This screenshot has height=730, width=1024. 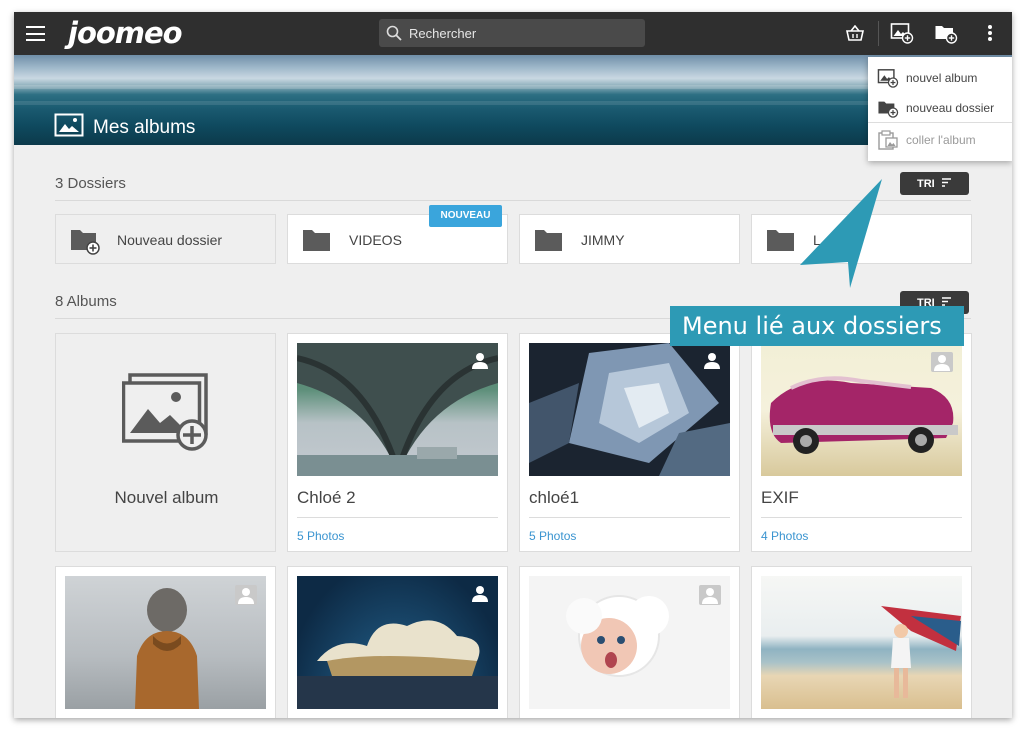 I want to click on search-input: Rechercher, so click(x=512, y=33).